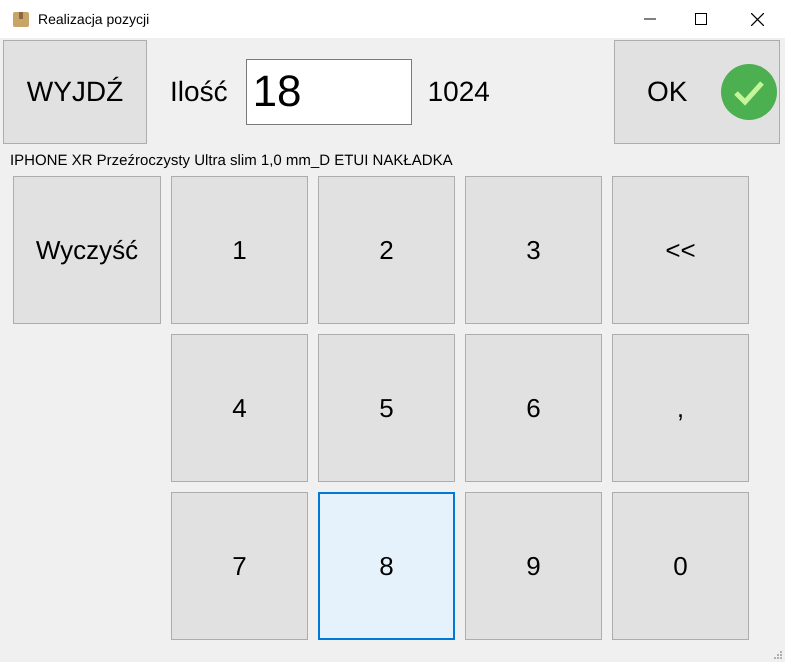 The image size is (785, 662). I want to click on clear-button: Wyczyść, so click(87, 250).